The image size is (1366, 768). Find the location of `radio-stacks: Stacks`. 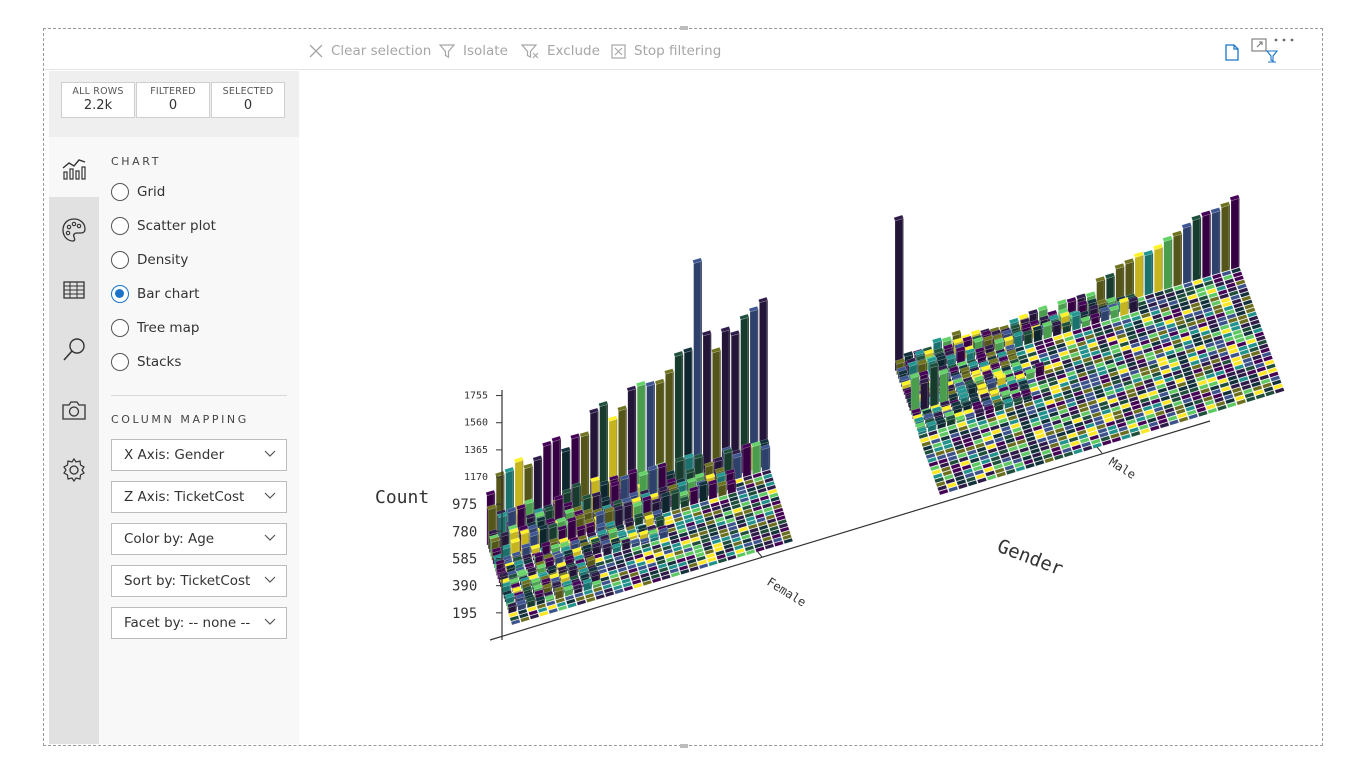

radio-stacks: Stacks is located at coordinates (146, 362).